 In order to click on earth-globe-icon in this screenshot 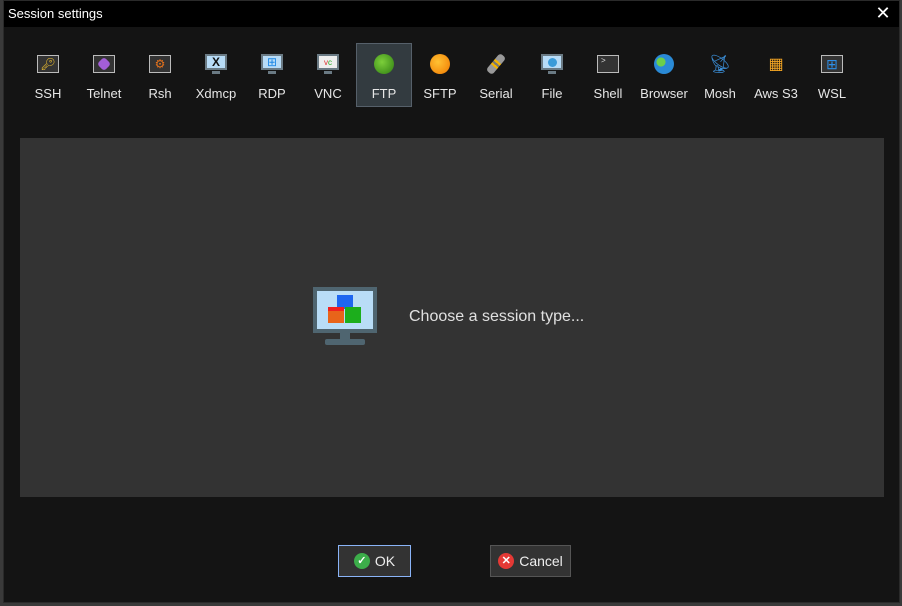, I will do `click(664, 64)`.